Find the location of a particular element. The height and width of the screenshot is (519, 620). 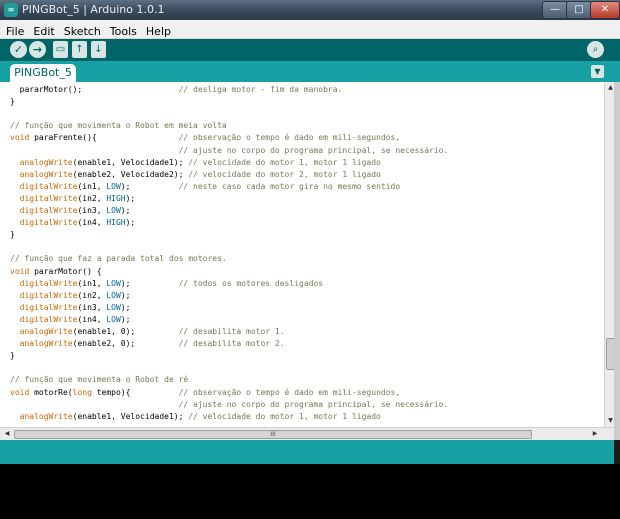

scroll-right-arrow-icon: ▶ is located at coordinates (595, 434).